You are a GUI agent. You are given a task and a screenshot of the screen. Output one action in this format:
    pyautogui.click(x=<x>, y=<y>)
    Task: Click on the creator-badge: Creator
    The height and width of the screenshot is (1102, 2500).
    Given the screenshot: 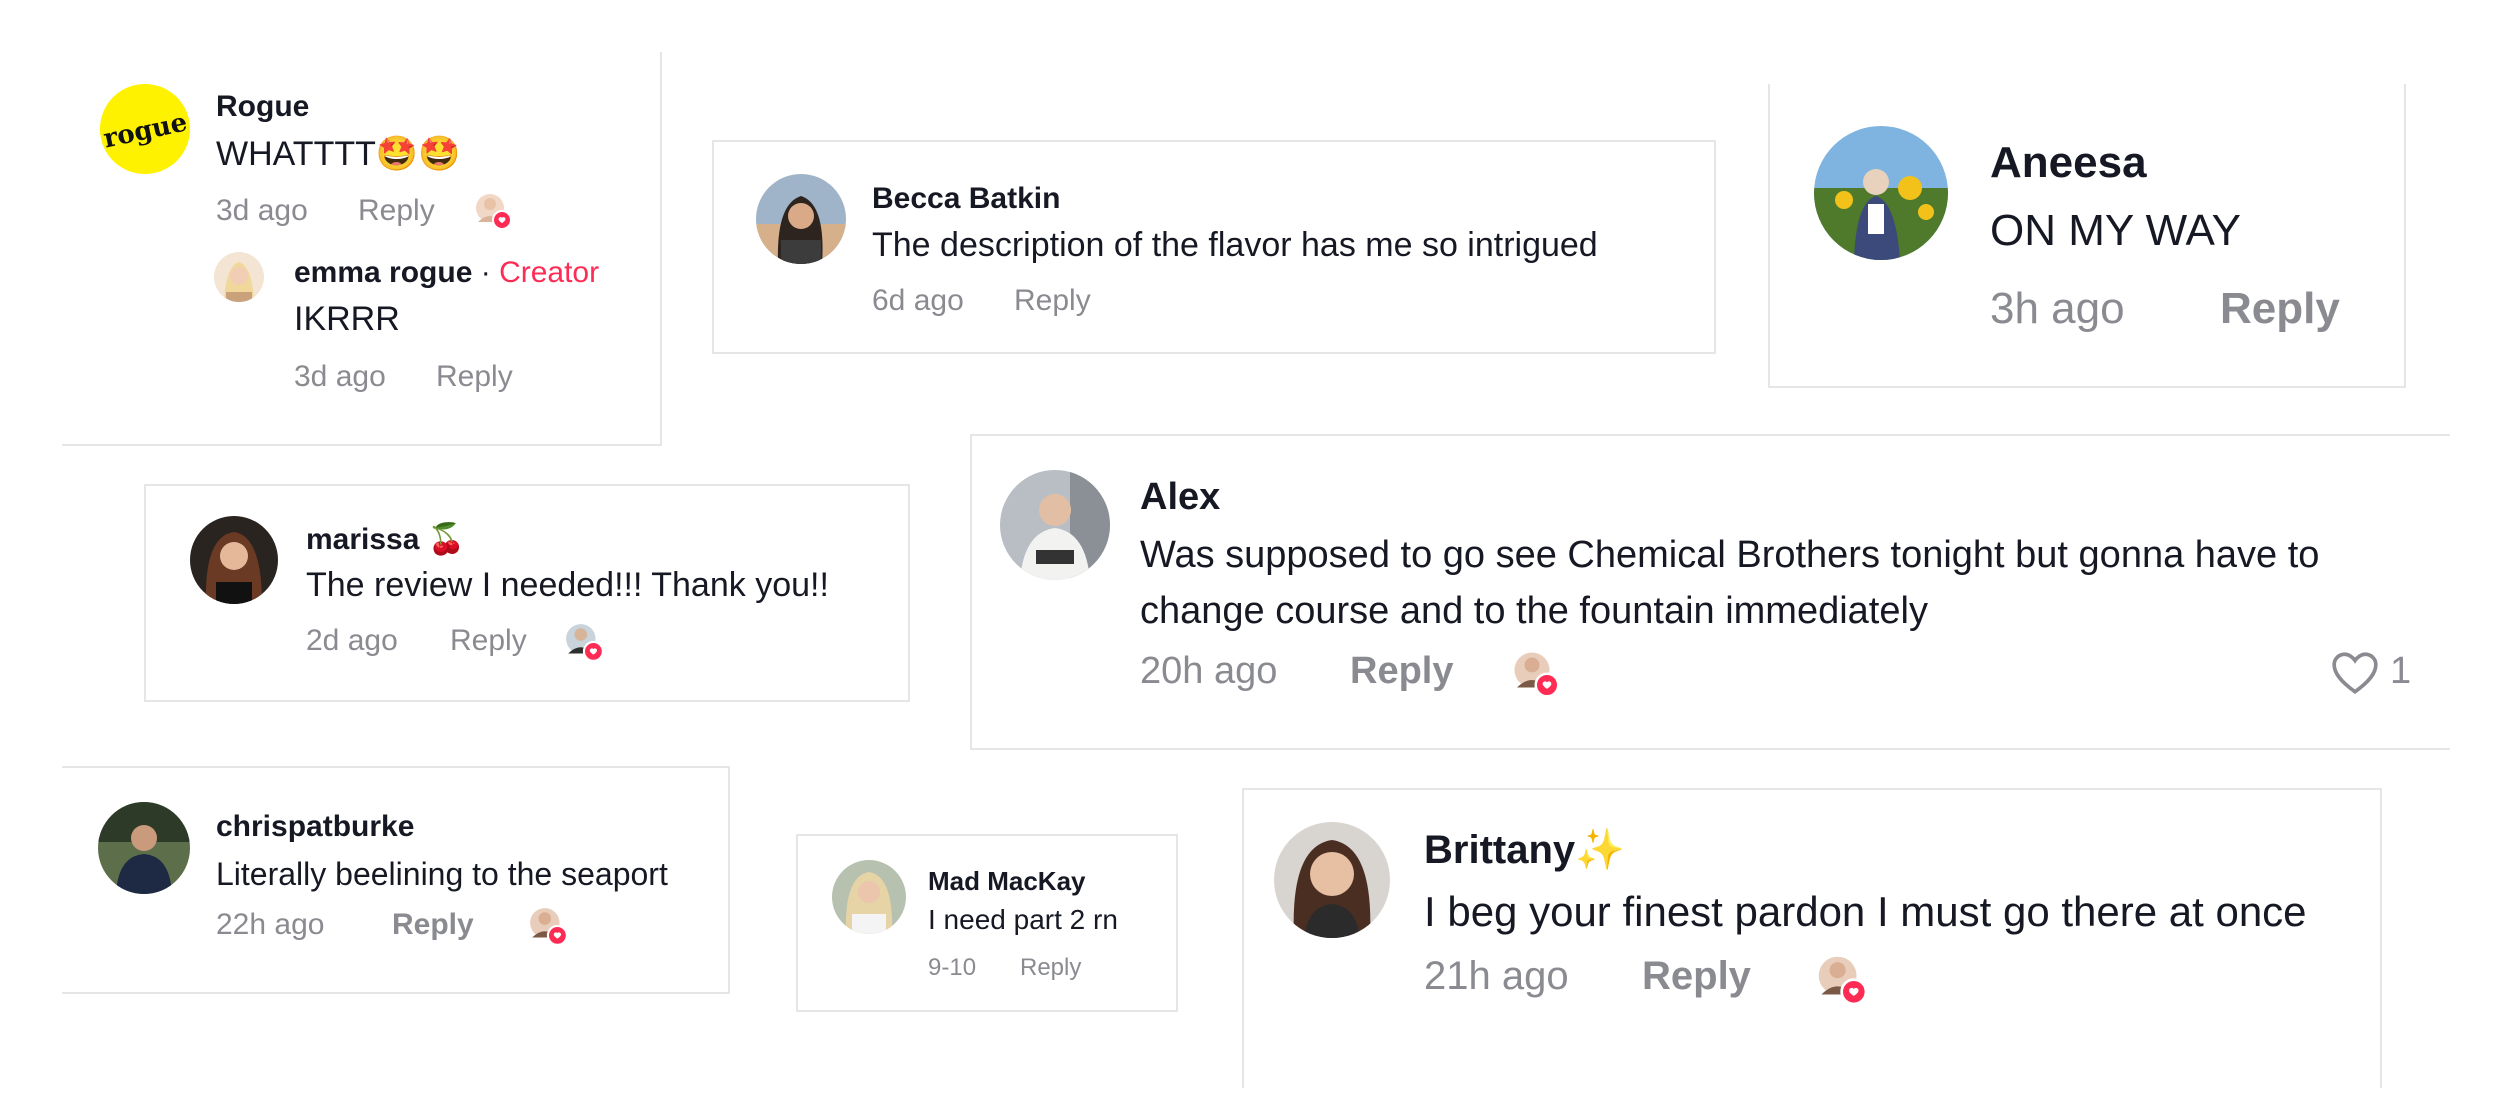 What is the action you would take?
    pyautogui.click(x=549, y=272)
    